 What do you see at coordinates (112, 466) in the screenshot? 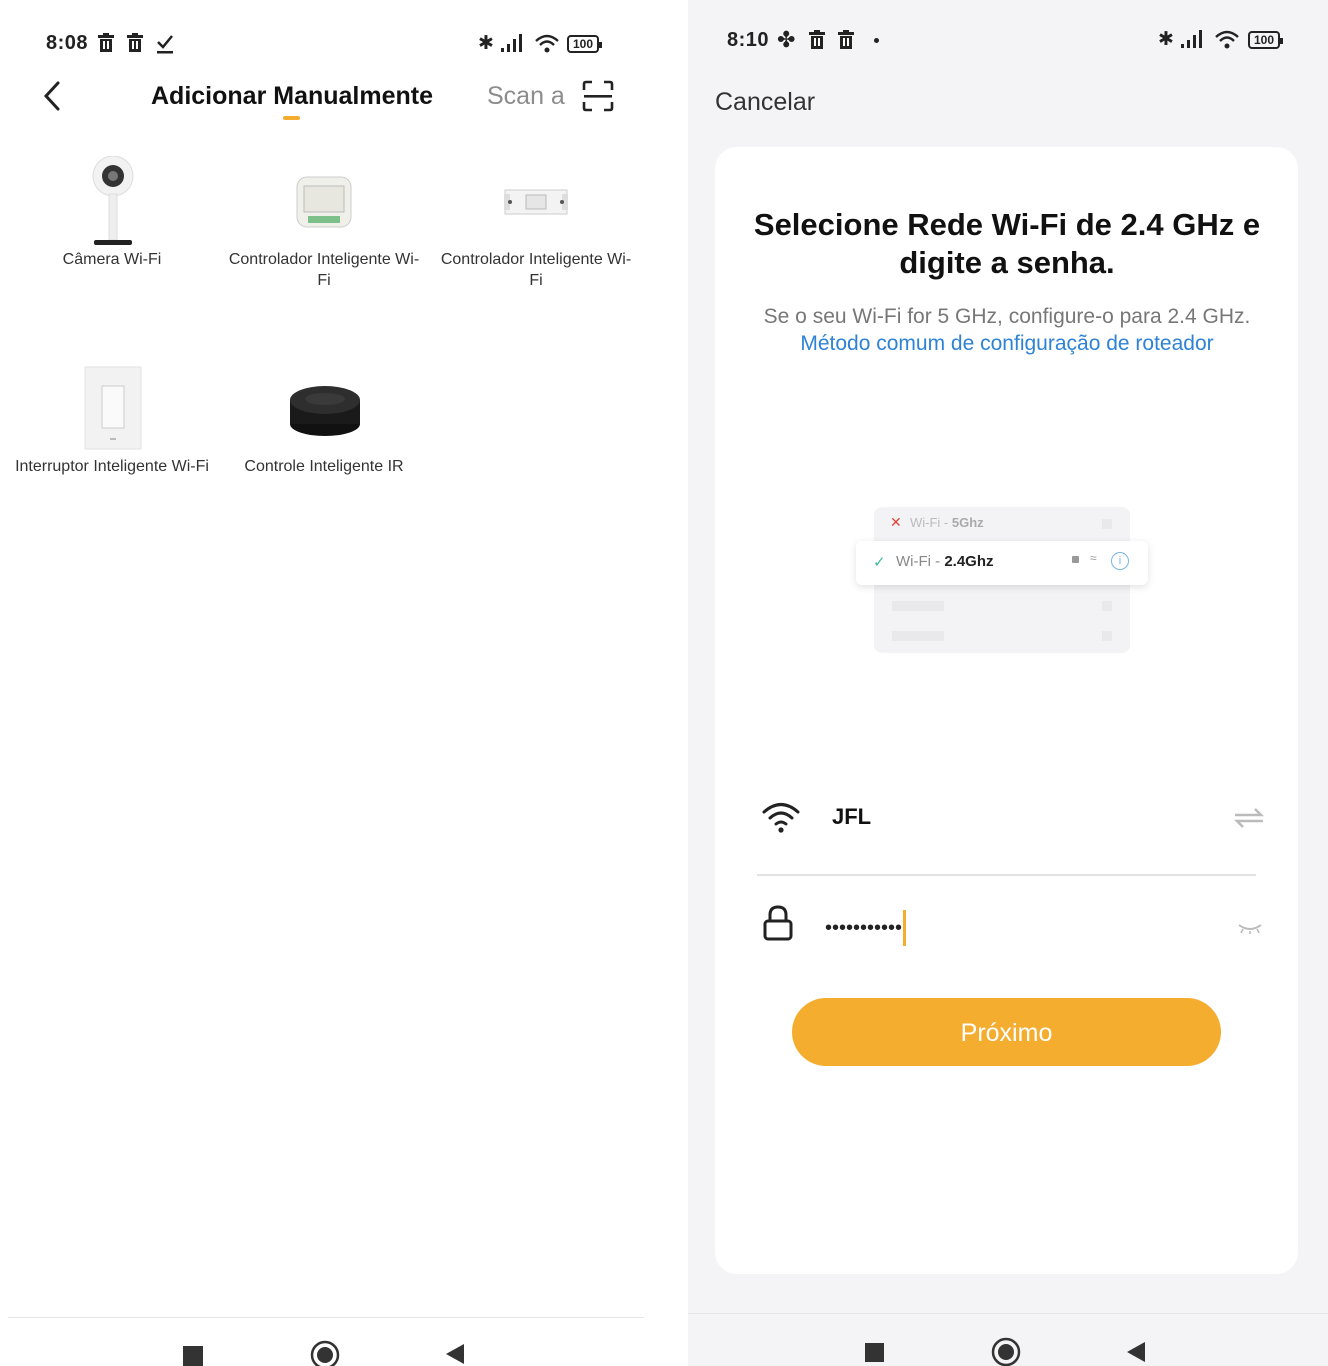
I see `device-label: Interruptor Inteligente Wi-Fi` at bounding box center [112, 466].